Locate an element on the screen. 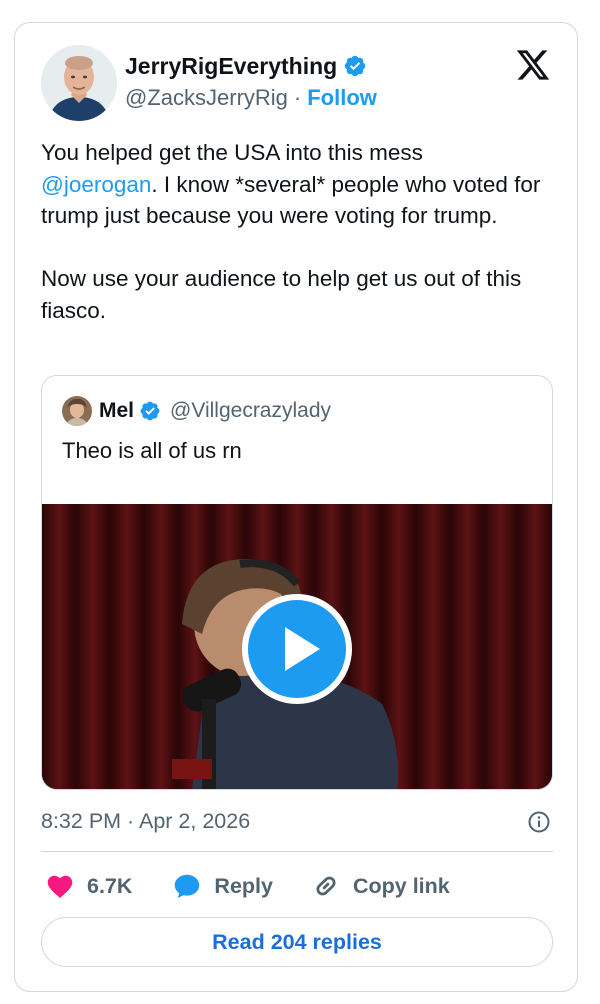  copy-link-button: Copy link is located at coordinates (380, 886).